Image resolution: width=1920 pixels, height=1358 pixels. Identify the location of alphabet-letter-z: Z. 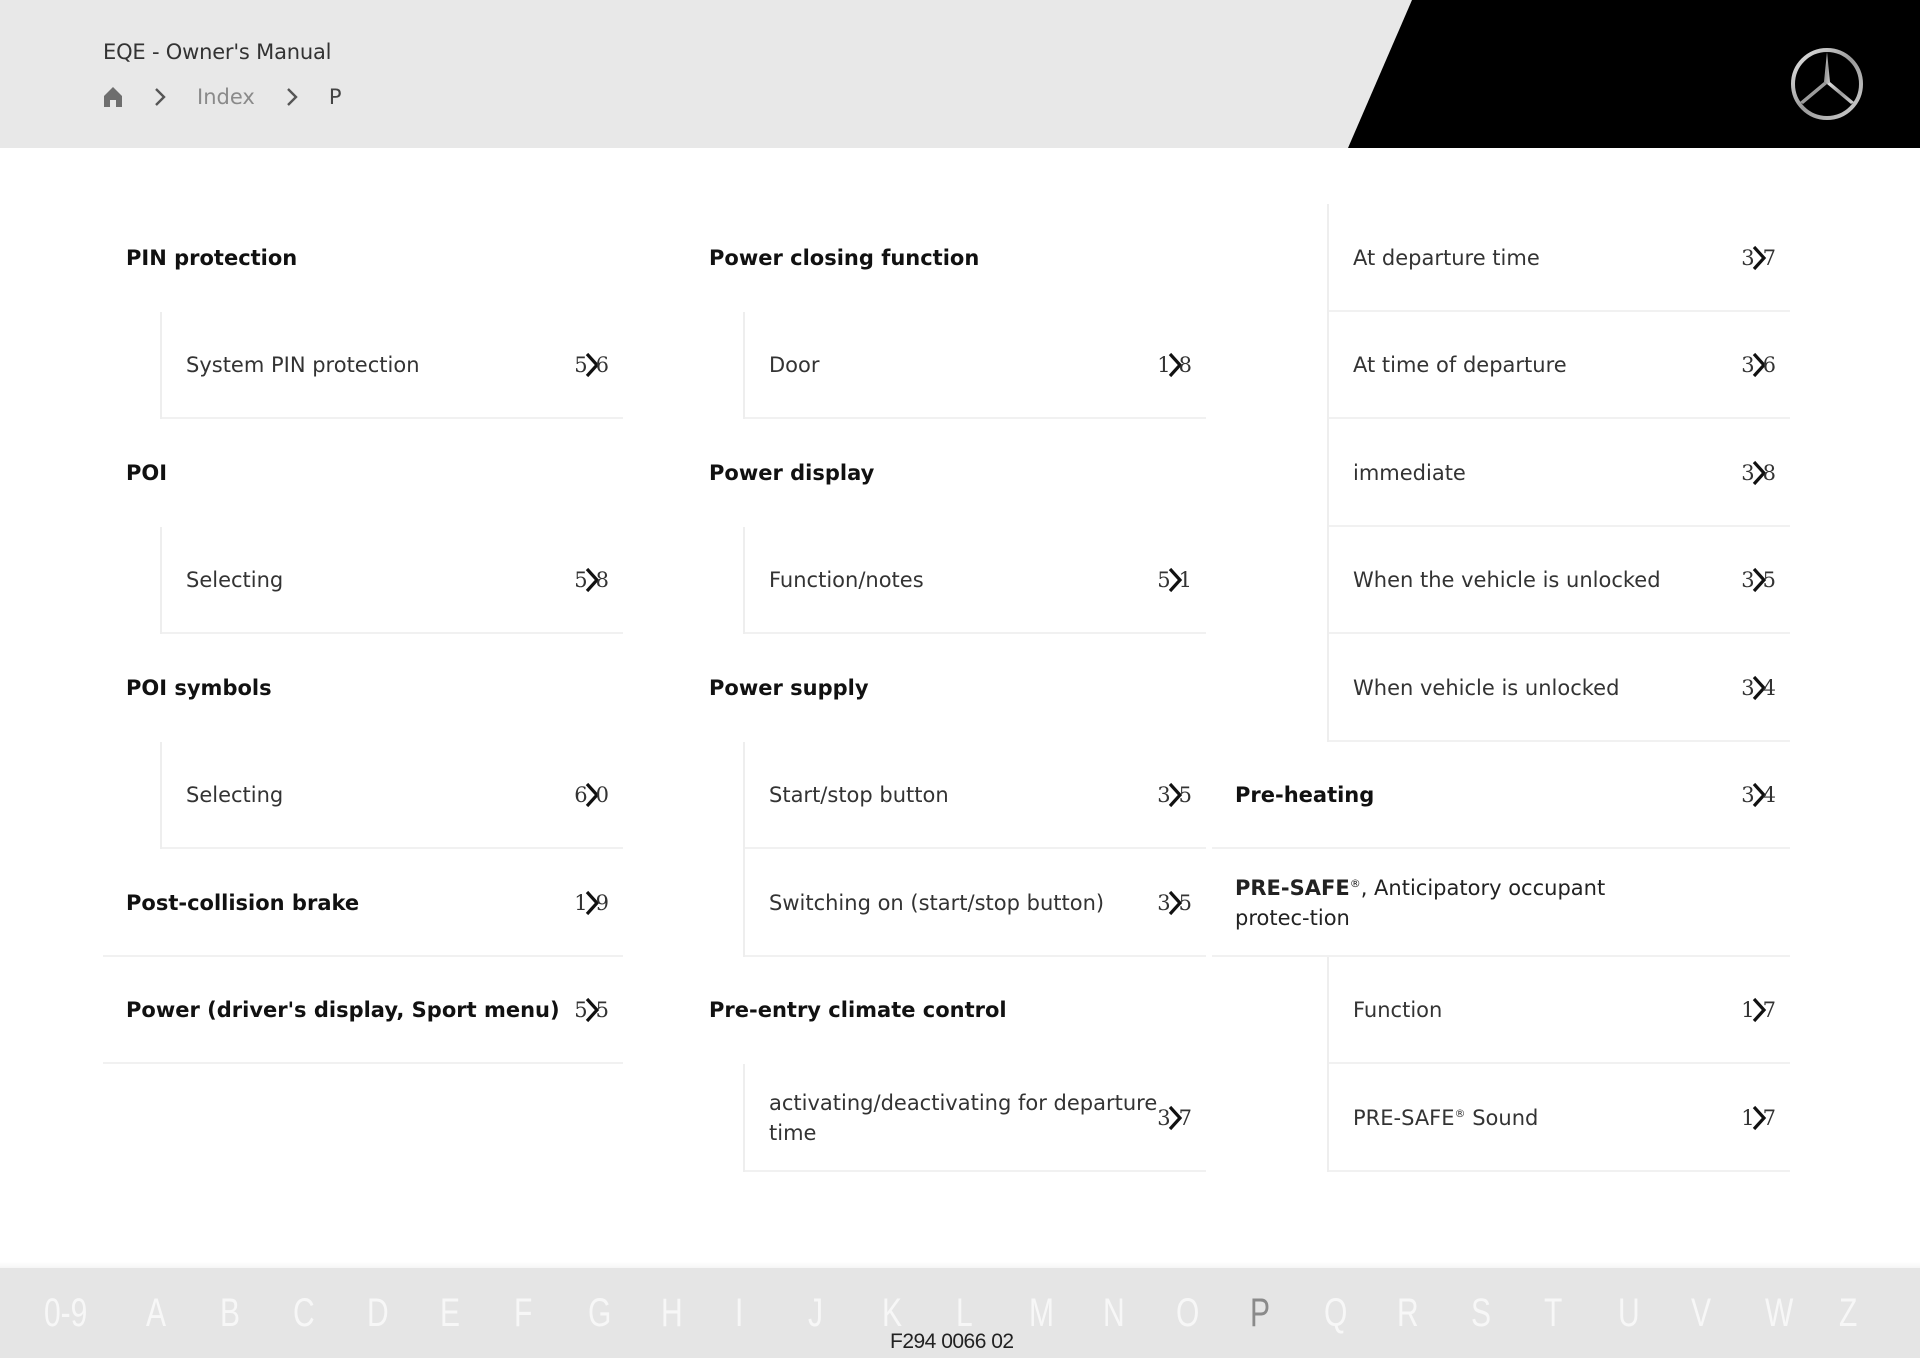
(1866, 1313).